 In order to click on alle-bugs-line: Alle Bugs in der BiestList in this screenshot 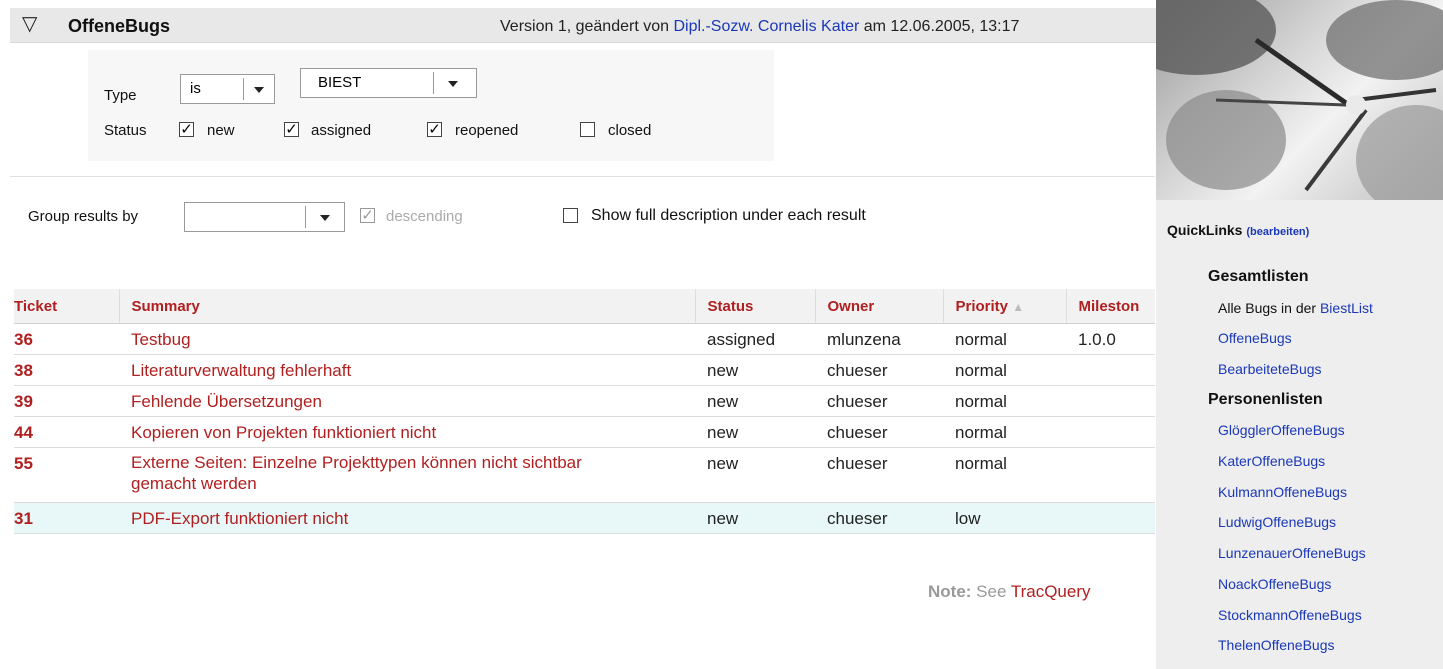, I will do `click(1295, 308)`.